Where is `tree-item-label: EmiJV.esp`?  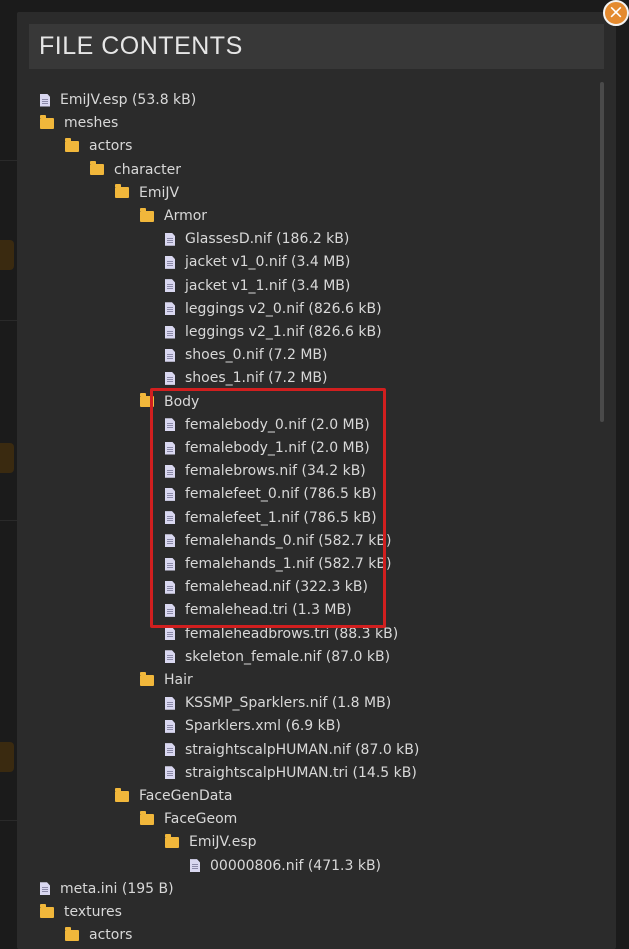
tree-item-label: EmiJV.esp is located at coordinates (223, 842).